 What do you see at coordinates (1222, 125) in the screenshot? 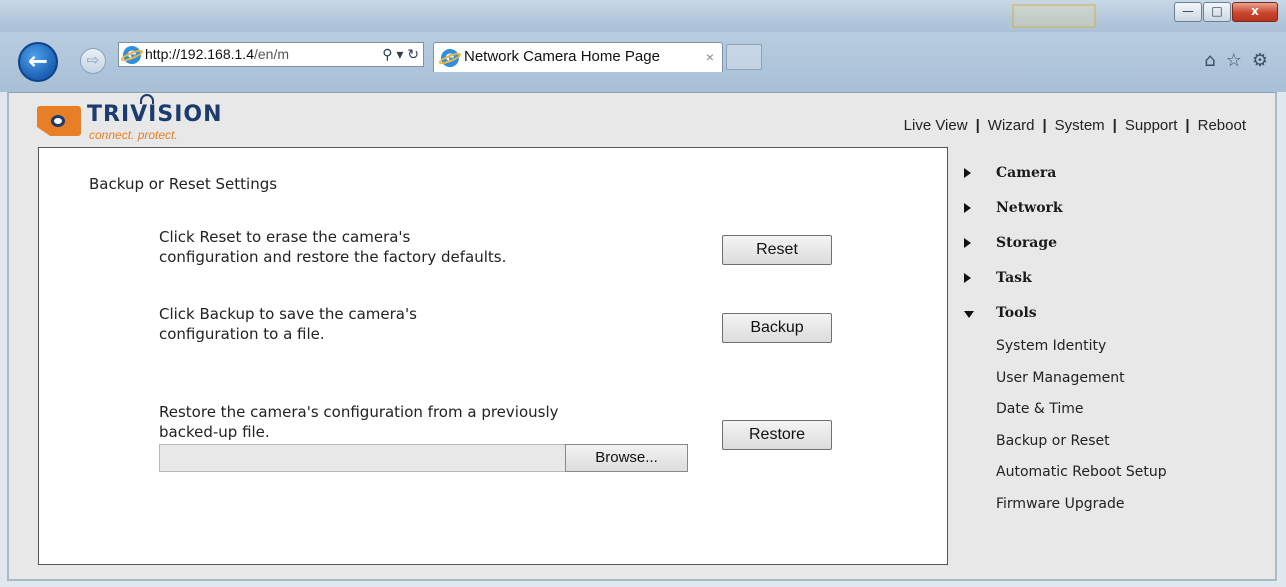
I see `nav-reboot: Reboot` at bounding box center [1222, 125].